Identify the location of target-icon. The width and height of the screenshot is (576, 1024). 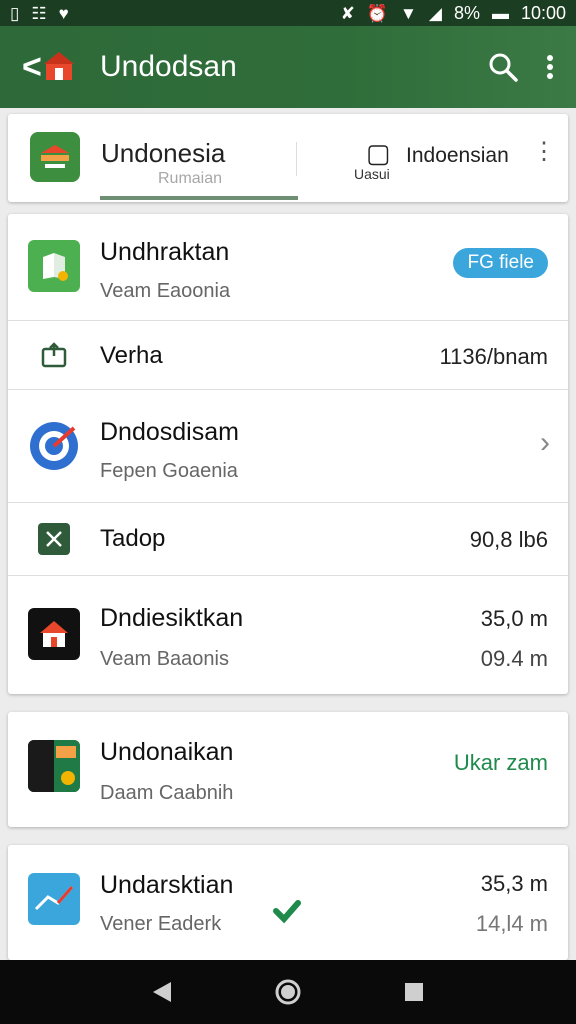
(54, 446).